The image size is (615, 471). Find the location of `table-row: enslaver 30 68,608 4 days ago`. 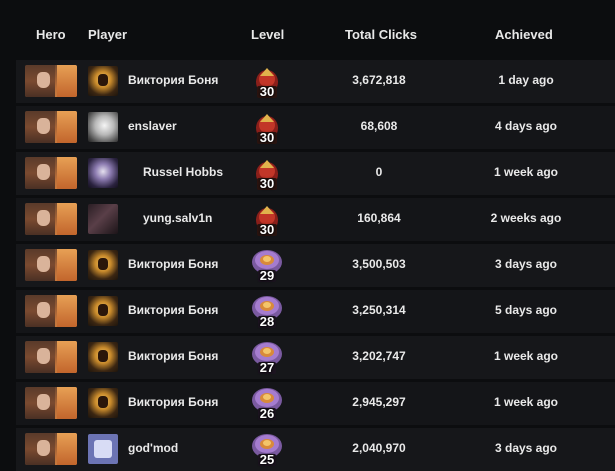

table-row: enslaver 30 68,608 4 days ago is located at coordinates (315, 127).